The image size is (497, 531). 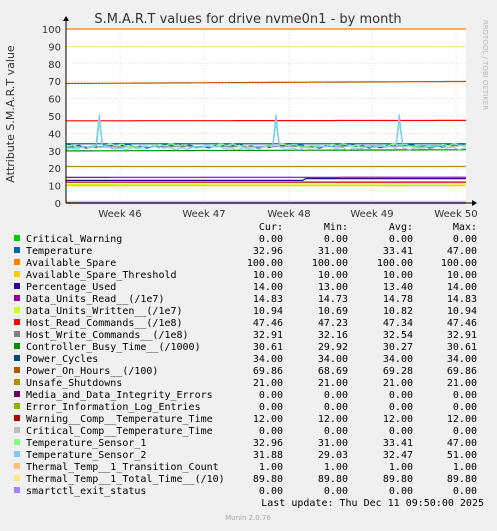 I want to click on y-tick-label: 30, so click(x=54, y=152).